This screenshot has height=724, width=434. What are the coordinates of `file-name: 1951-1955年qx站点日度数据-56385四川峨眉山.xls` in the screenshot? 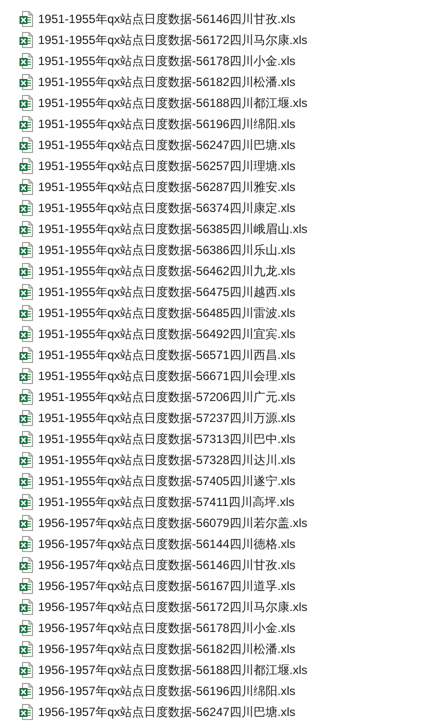 It's located at (173, 228).